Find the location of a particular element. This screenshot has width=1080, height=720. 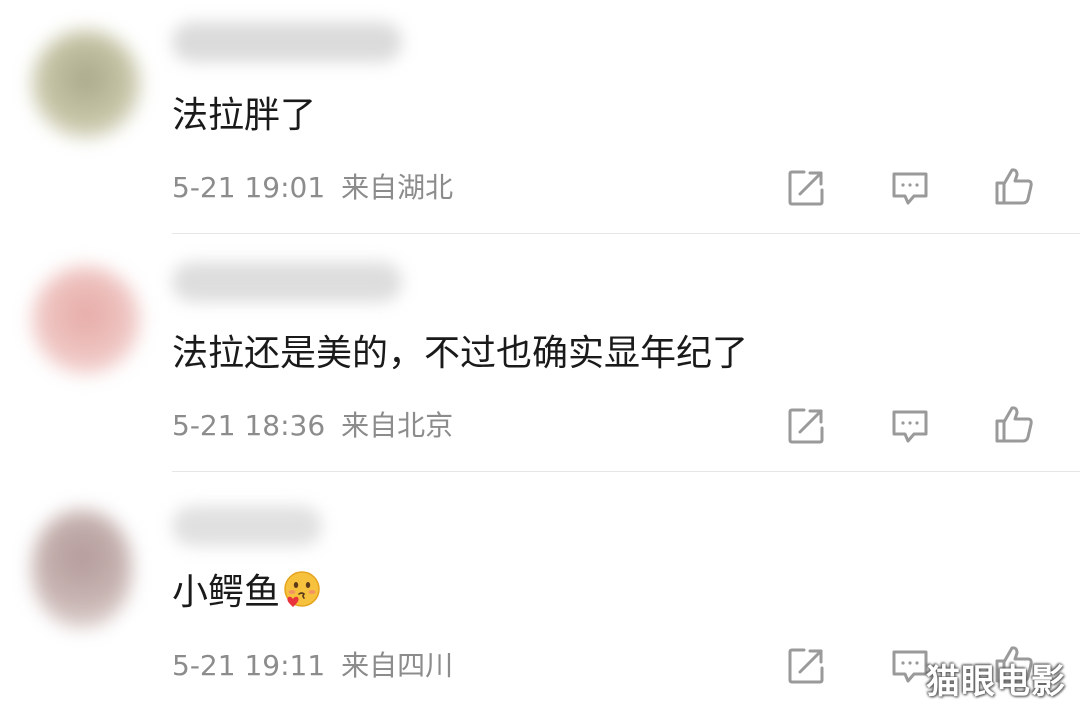

comment-time: 5-21 19:01 is located at coordinates (249, 187).